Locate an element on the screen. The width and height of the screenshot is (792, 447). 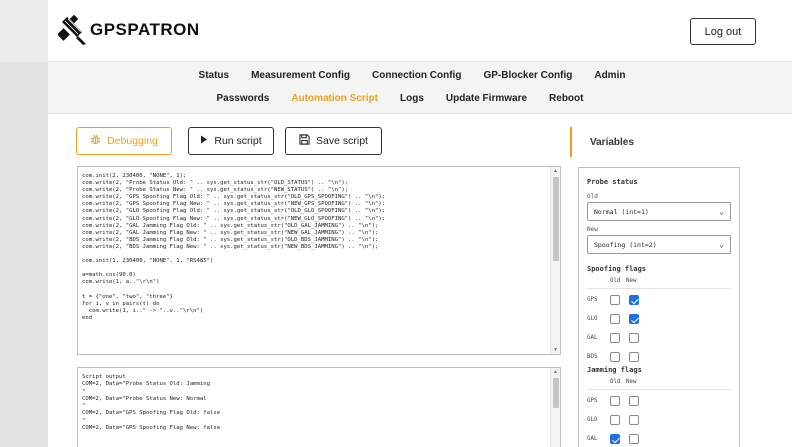
variables-header: Variables is located at coordinates (602, 142).